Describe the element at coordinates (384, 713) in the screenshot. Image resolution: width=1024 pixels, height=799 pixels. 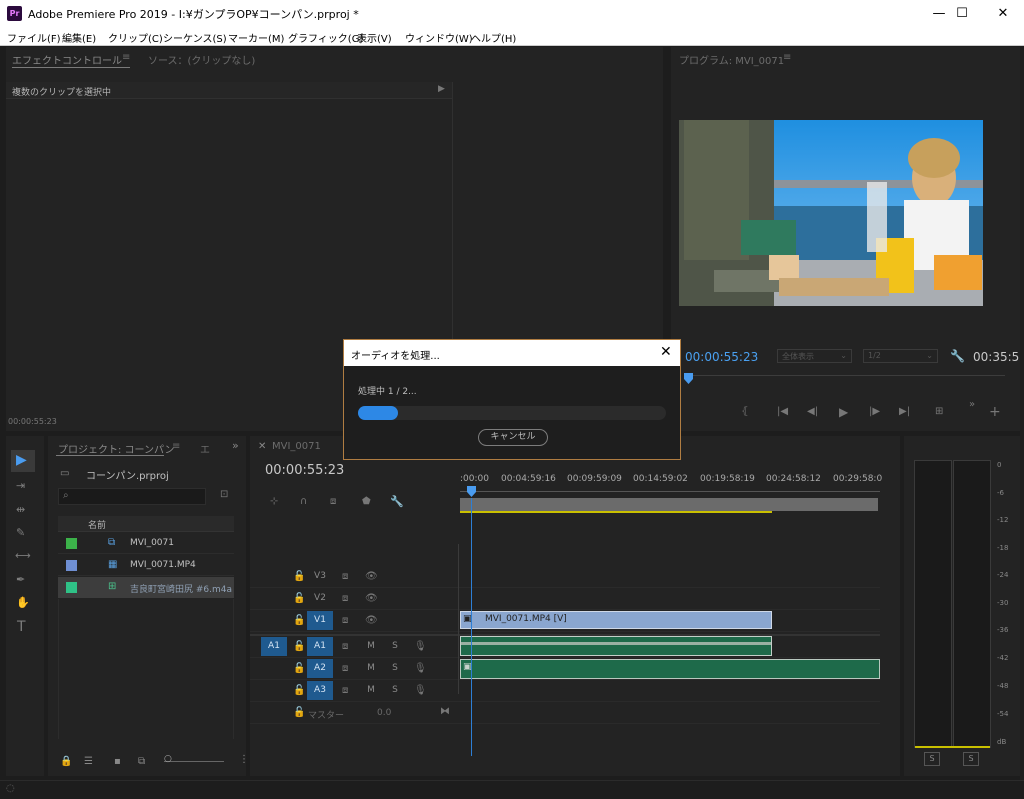
I see `master-volume: 0.0` at that location.